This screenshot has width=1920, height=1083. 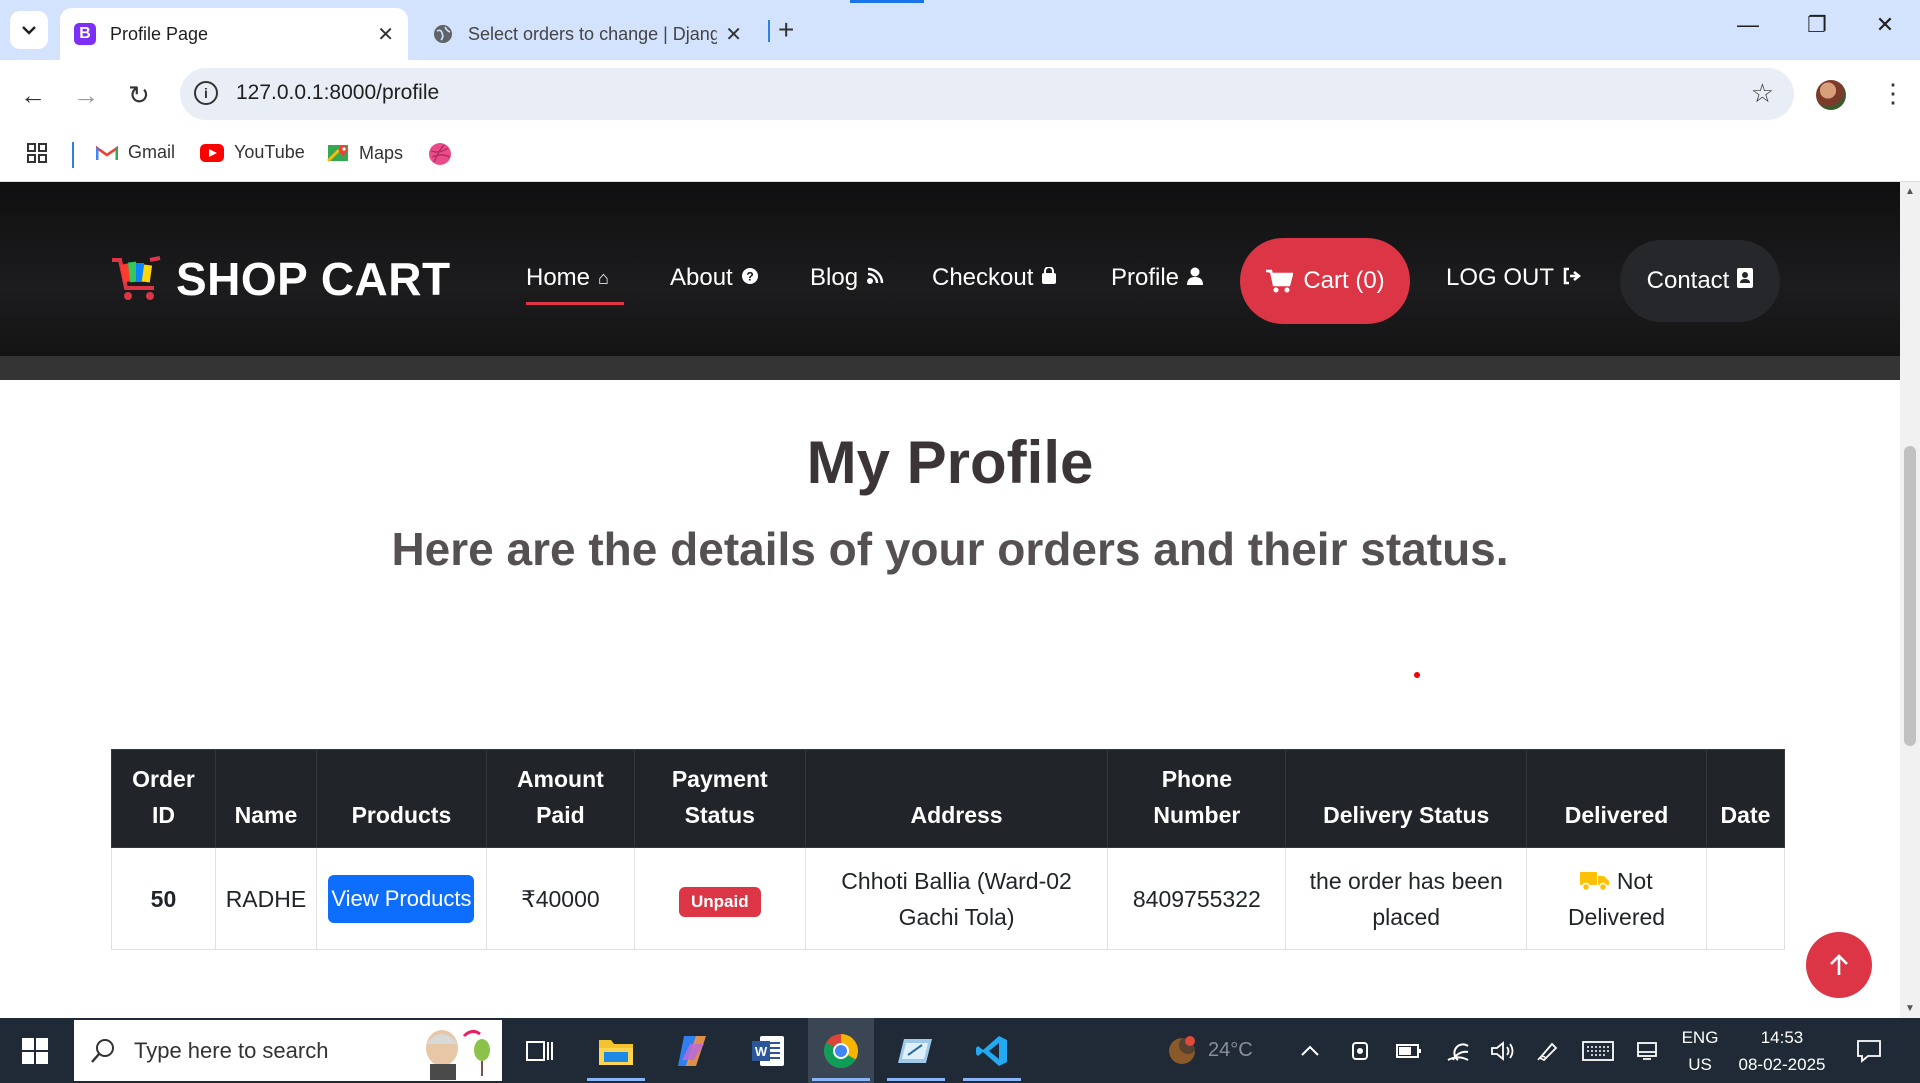 I want to click on tray-pen, so click(x=1548, y=1050).